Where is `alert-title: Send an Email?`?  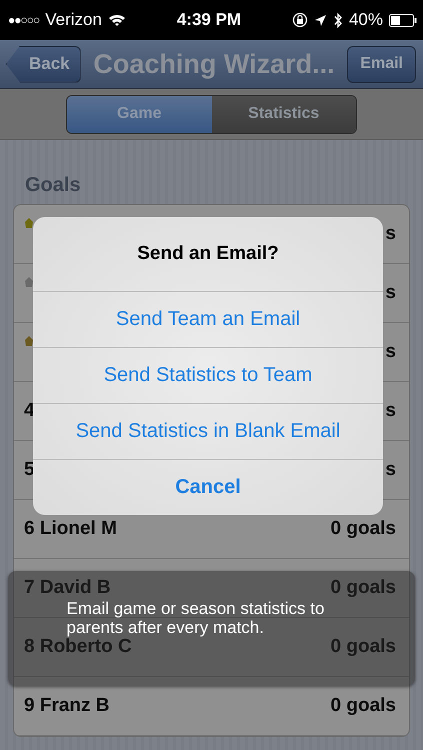 alert-title: Send an Email? is located at coordinates (208, 254).